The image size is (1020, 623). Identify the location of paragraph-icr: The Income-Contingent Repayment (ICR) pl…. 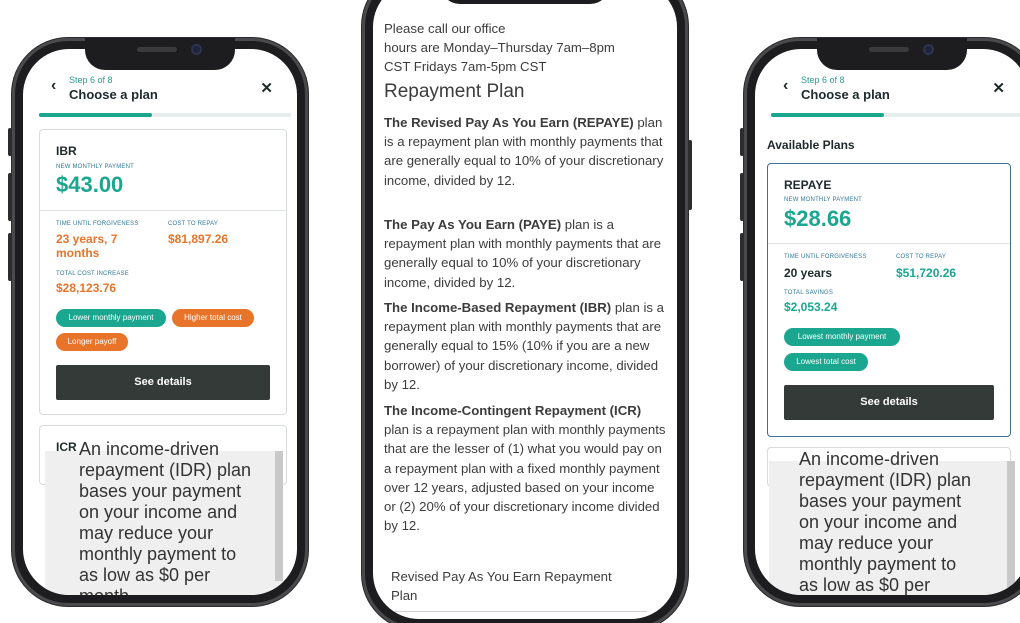
(525, 468).